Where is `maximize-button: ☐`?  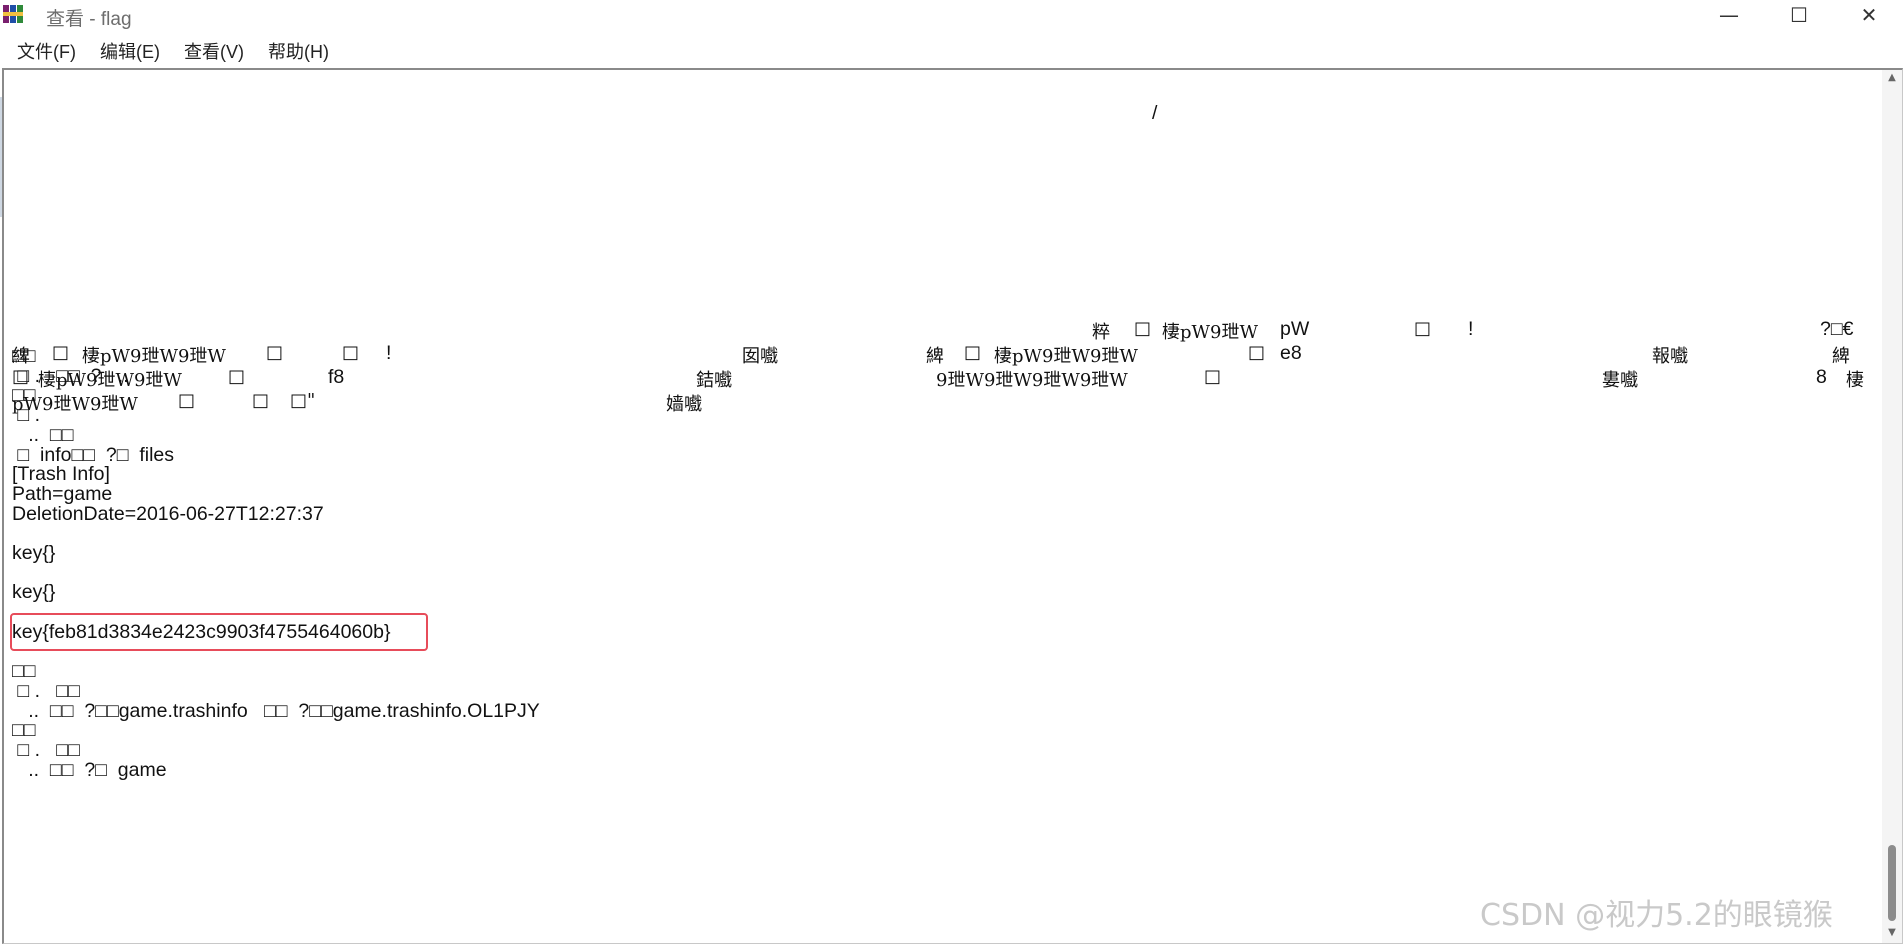 maximize-button: ☐ is located at coordinates (1799, 15).